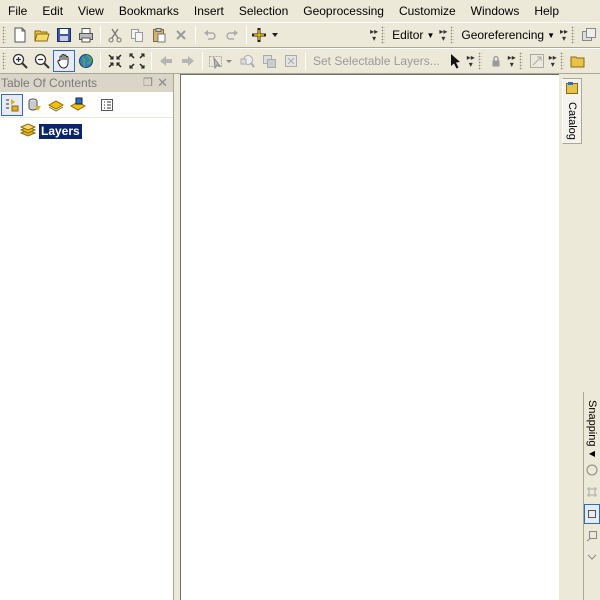 Image resolution: width=600 pixels, height=600 pixels. I want to click on clear-selected-features-icon, so click(291, 61).